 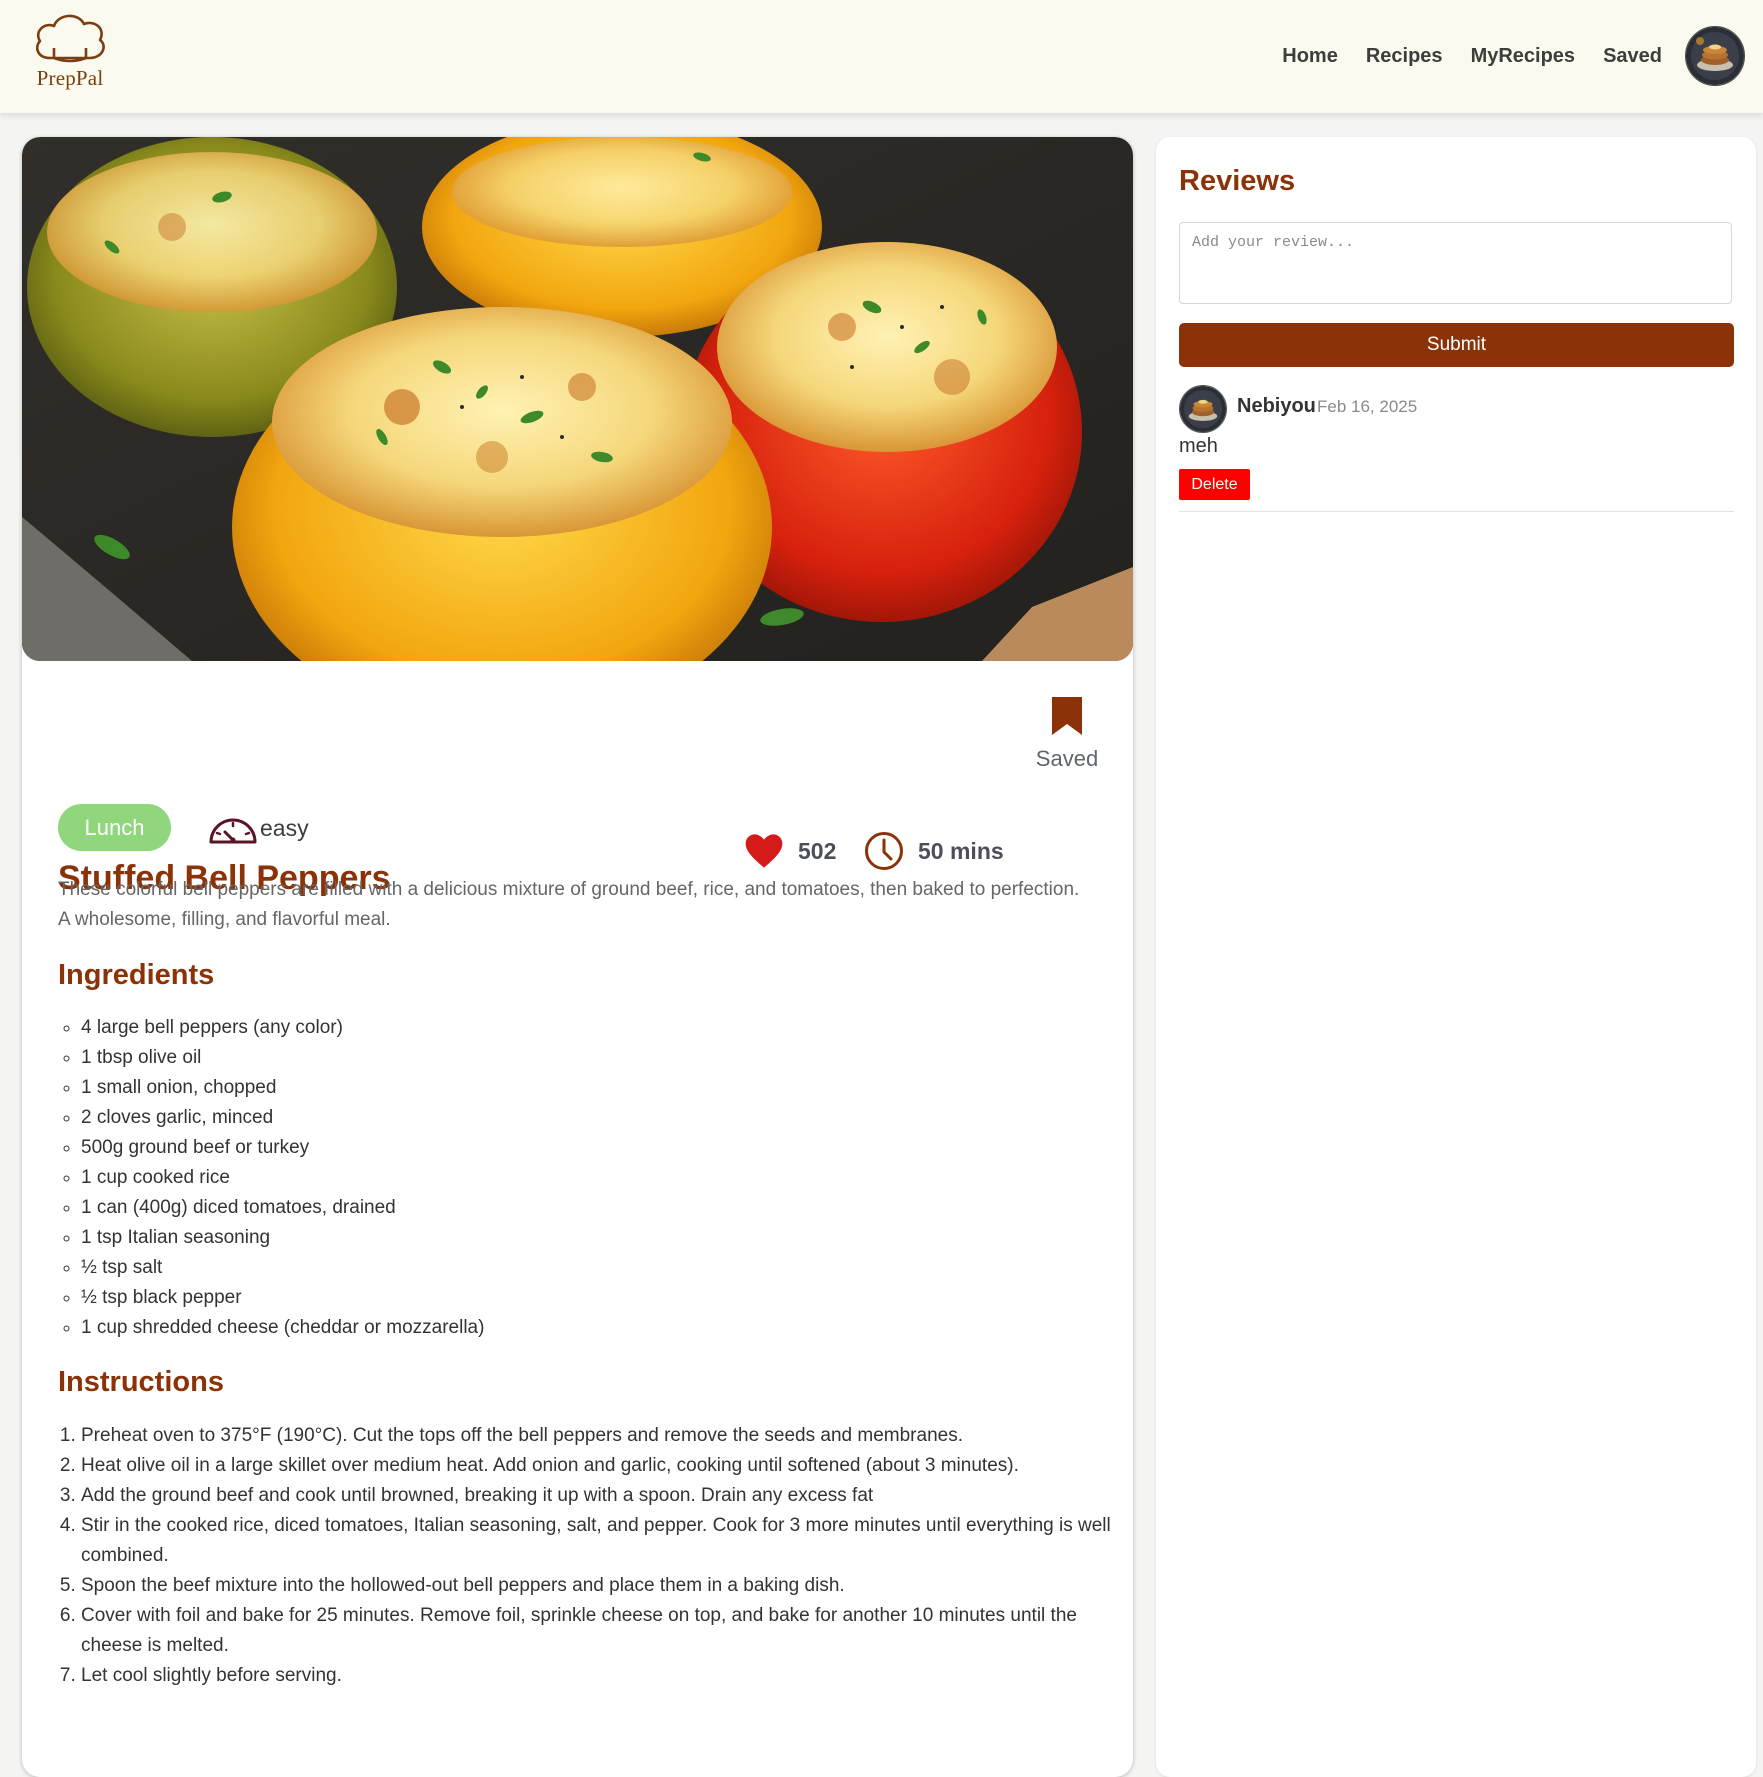 I want to click on top-navbar: PrepPal Home Recipes MyRecipes Saved, so click(x=881, y=56).